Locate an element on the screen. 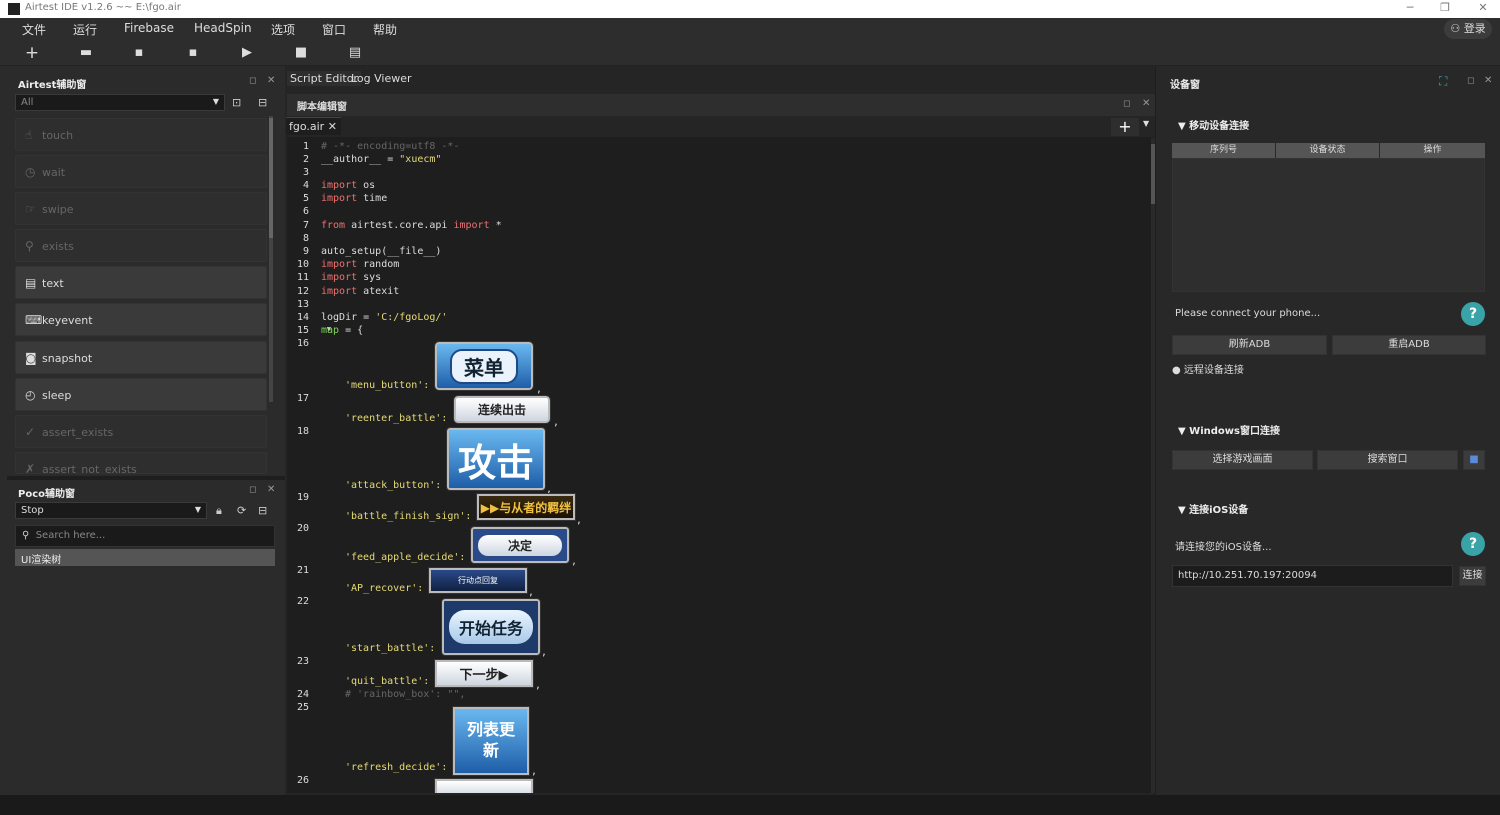 The width and height of the screenshot is (1500, 815). menu-window: 窗口 is located at coordinates (334, 29).